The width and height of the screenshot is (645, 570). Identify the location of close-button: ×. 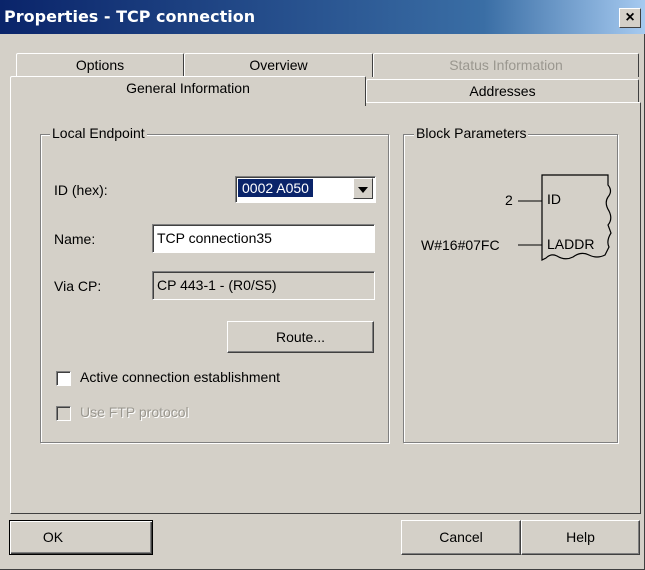
(630, 18).